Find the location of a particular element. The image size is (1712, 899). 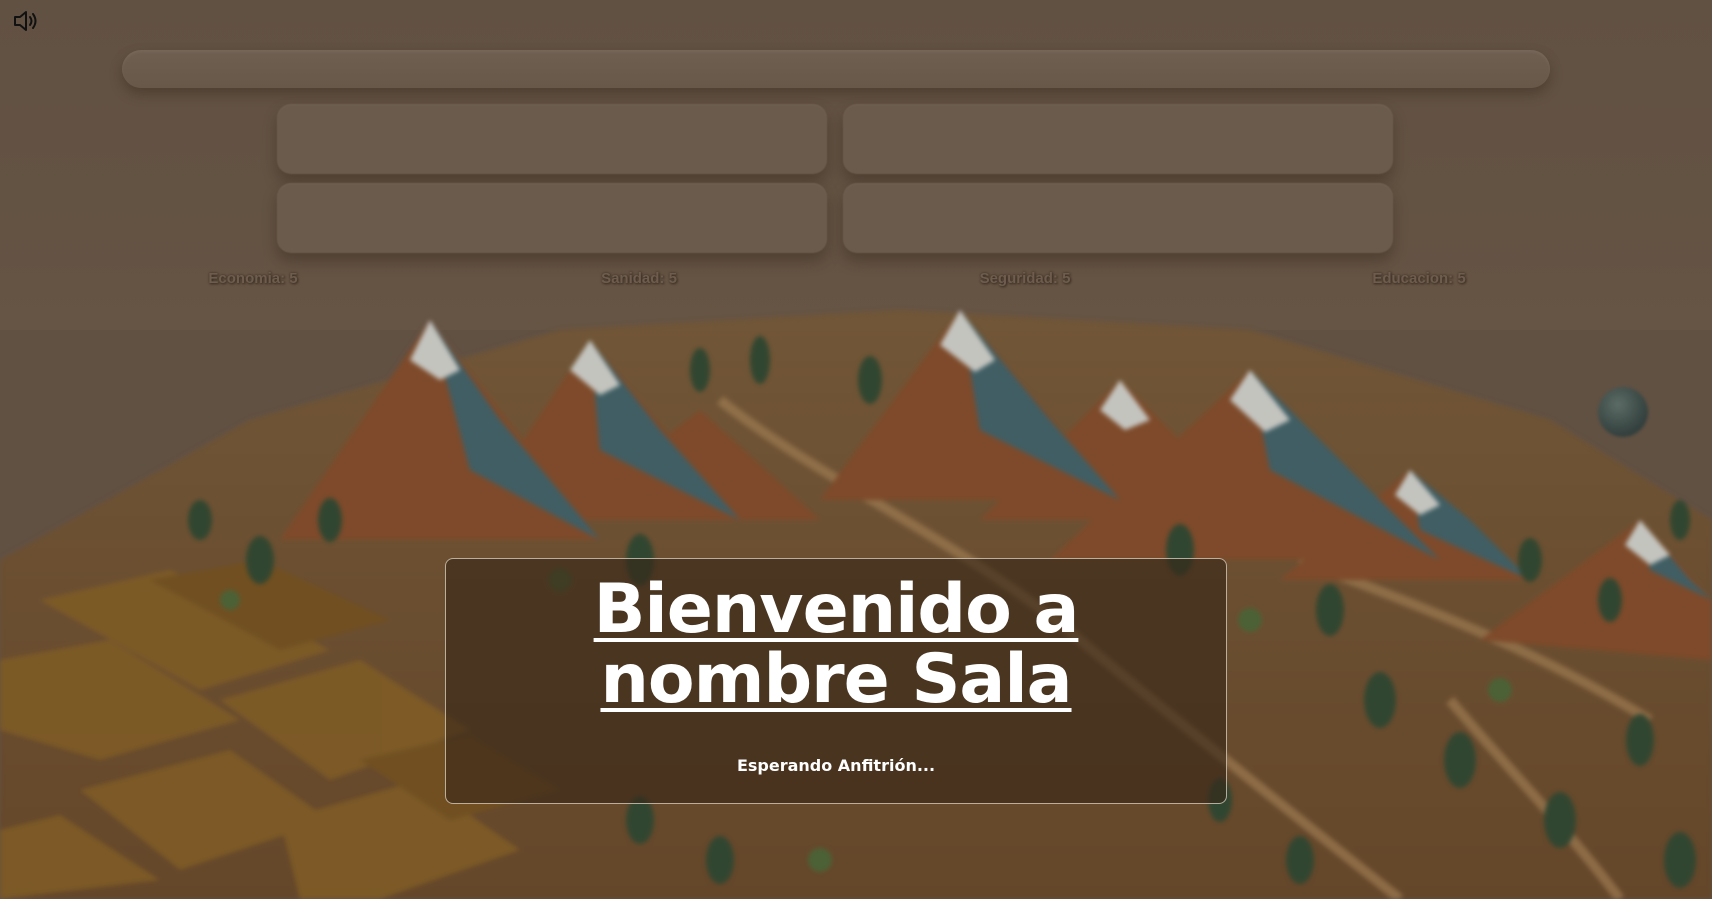

stat-sanidad: Sanidad: 5 is located at coordinates (639, 278).